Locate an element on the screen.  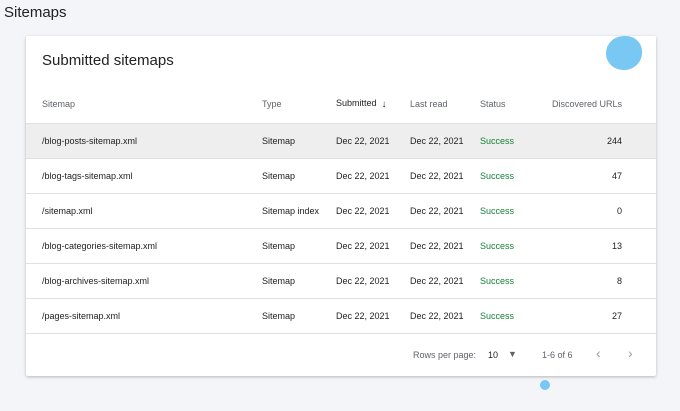
decorative-dot is located at coordinates (545, 385).